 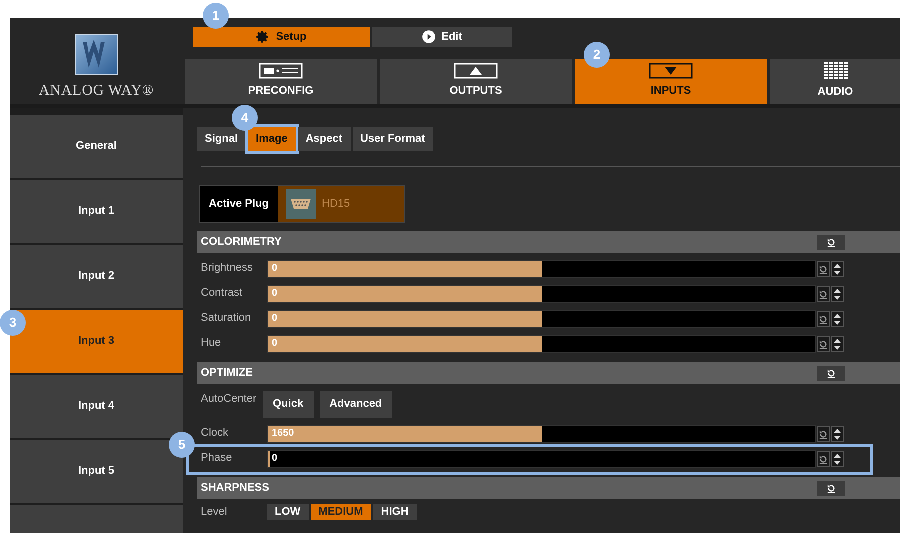 I want to click on equalizer-icon, so click(x=836, y=71).